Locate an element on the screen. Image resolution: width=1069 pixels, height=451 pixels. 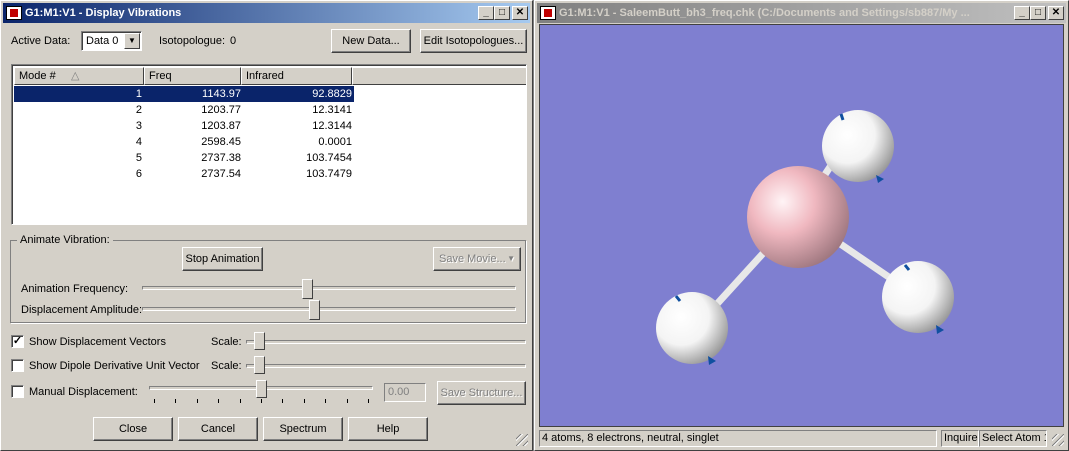
active-data-value: Data 0 is located at coordinates (102, 41).